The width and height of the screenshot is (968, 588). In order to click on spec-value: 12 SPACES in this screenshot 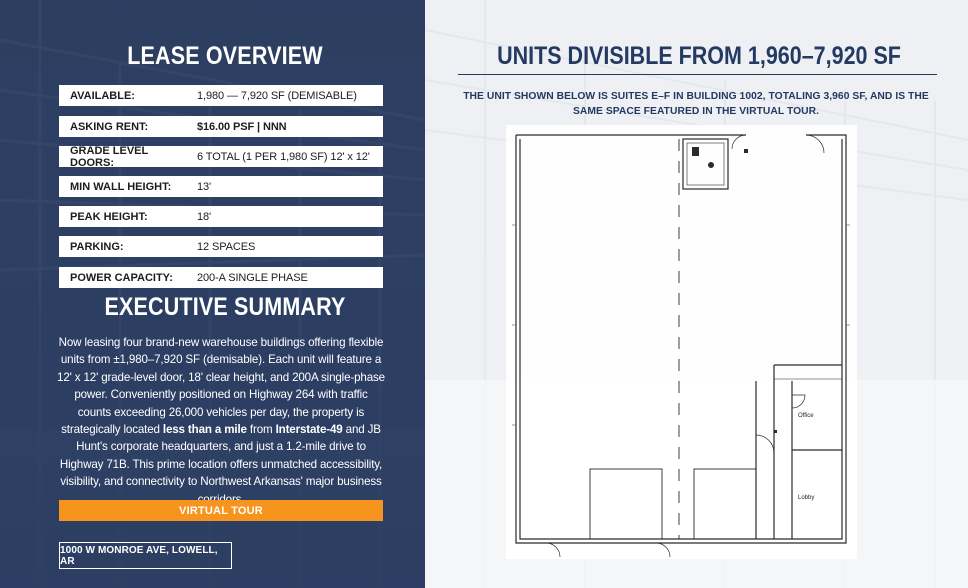, I will do `click(226, 246)`.